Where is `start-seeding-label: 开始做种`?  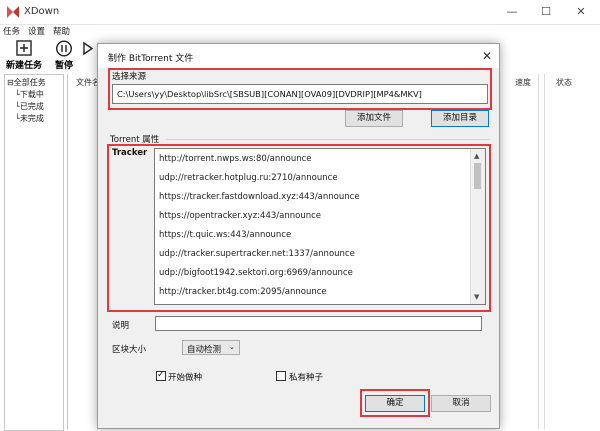
start-seeding-label: 开始做种 is located at coordinates (185, 378).